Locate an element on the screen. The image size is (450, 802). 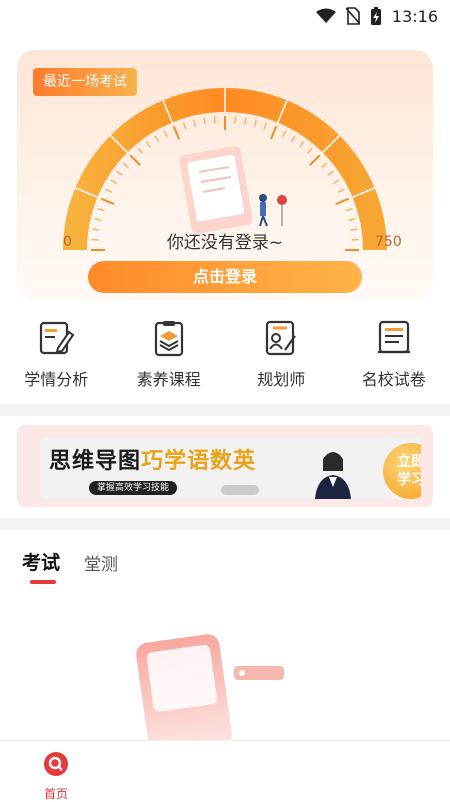
phone-illustration is located at coordinates (233, 190).